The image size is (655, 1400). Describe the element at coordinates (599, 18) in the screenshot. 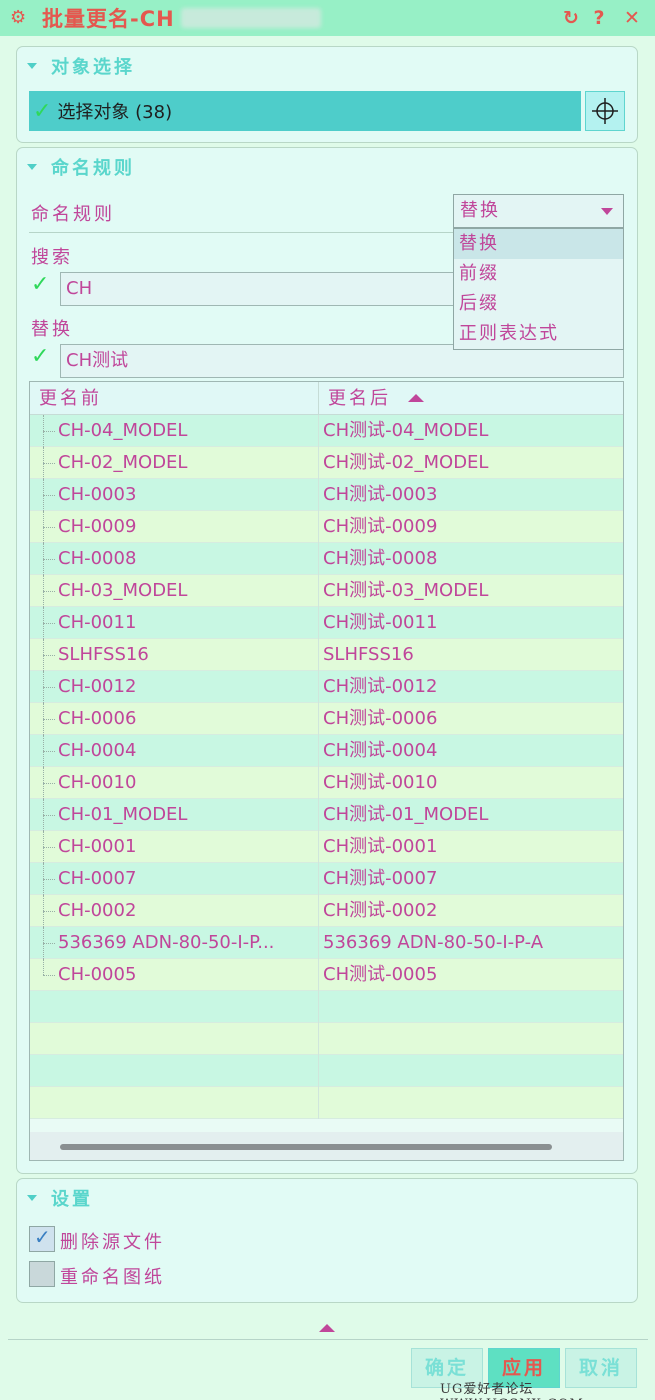

I see `help-icon: ?` at that location.